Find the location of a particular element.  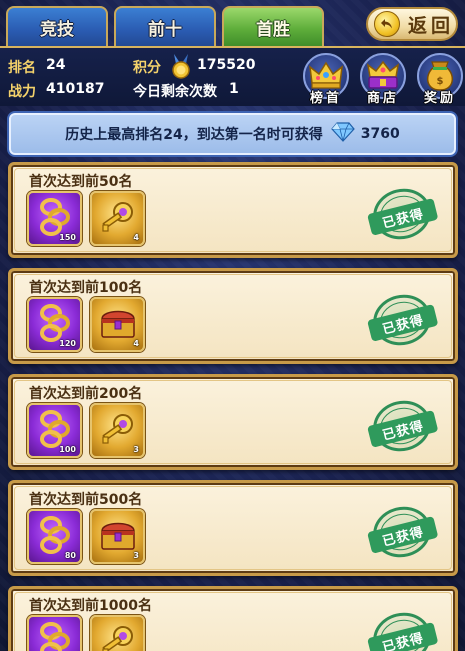

reward-quantity: 100 is located at coordinates (67, 449).